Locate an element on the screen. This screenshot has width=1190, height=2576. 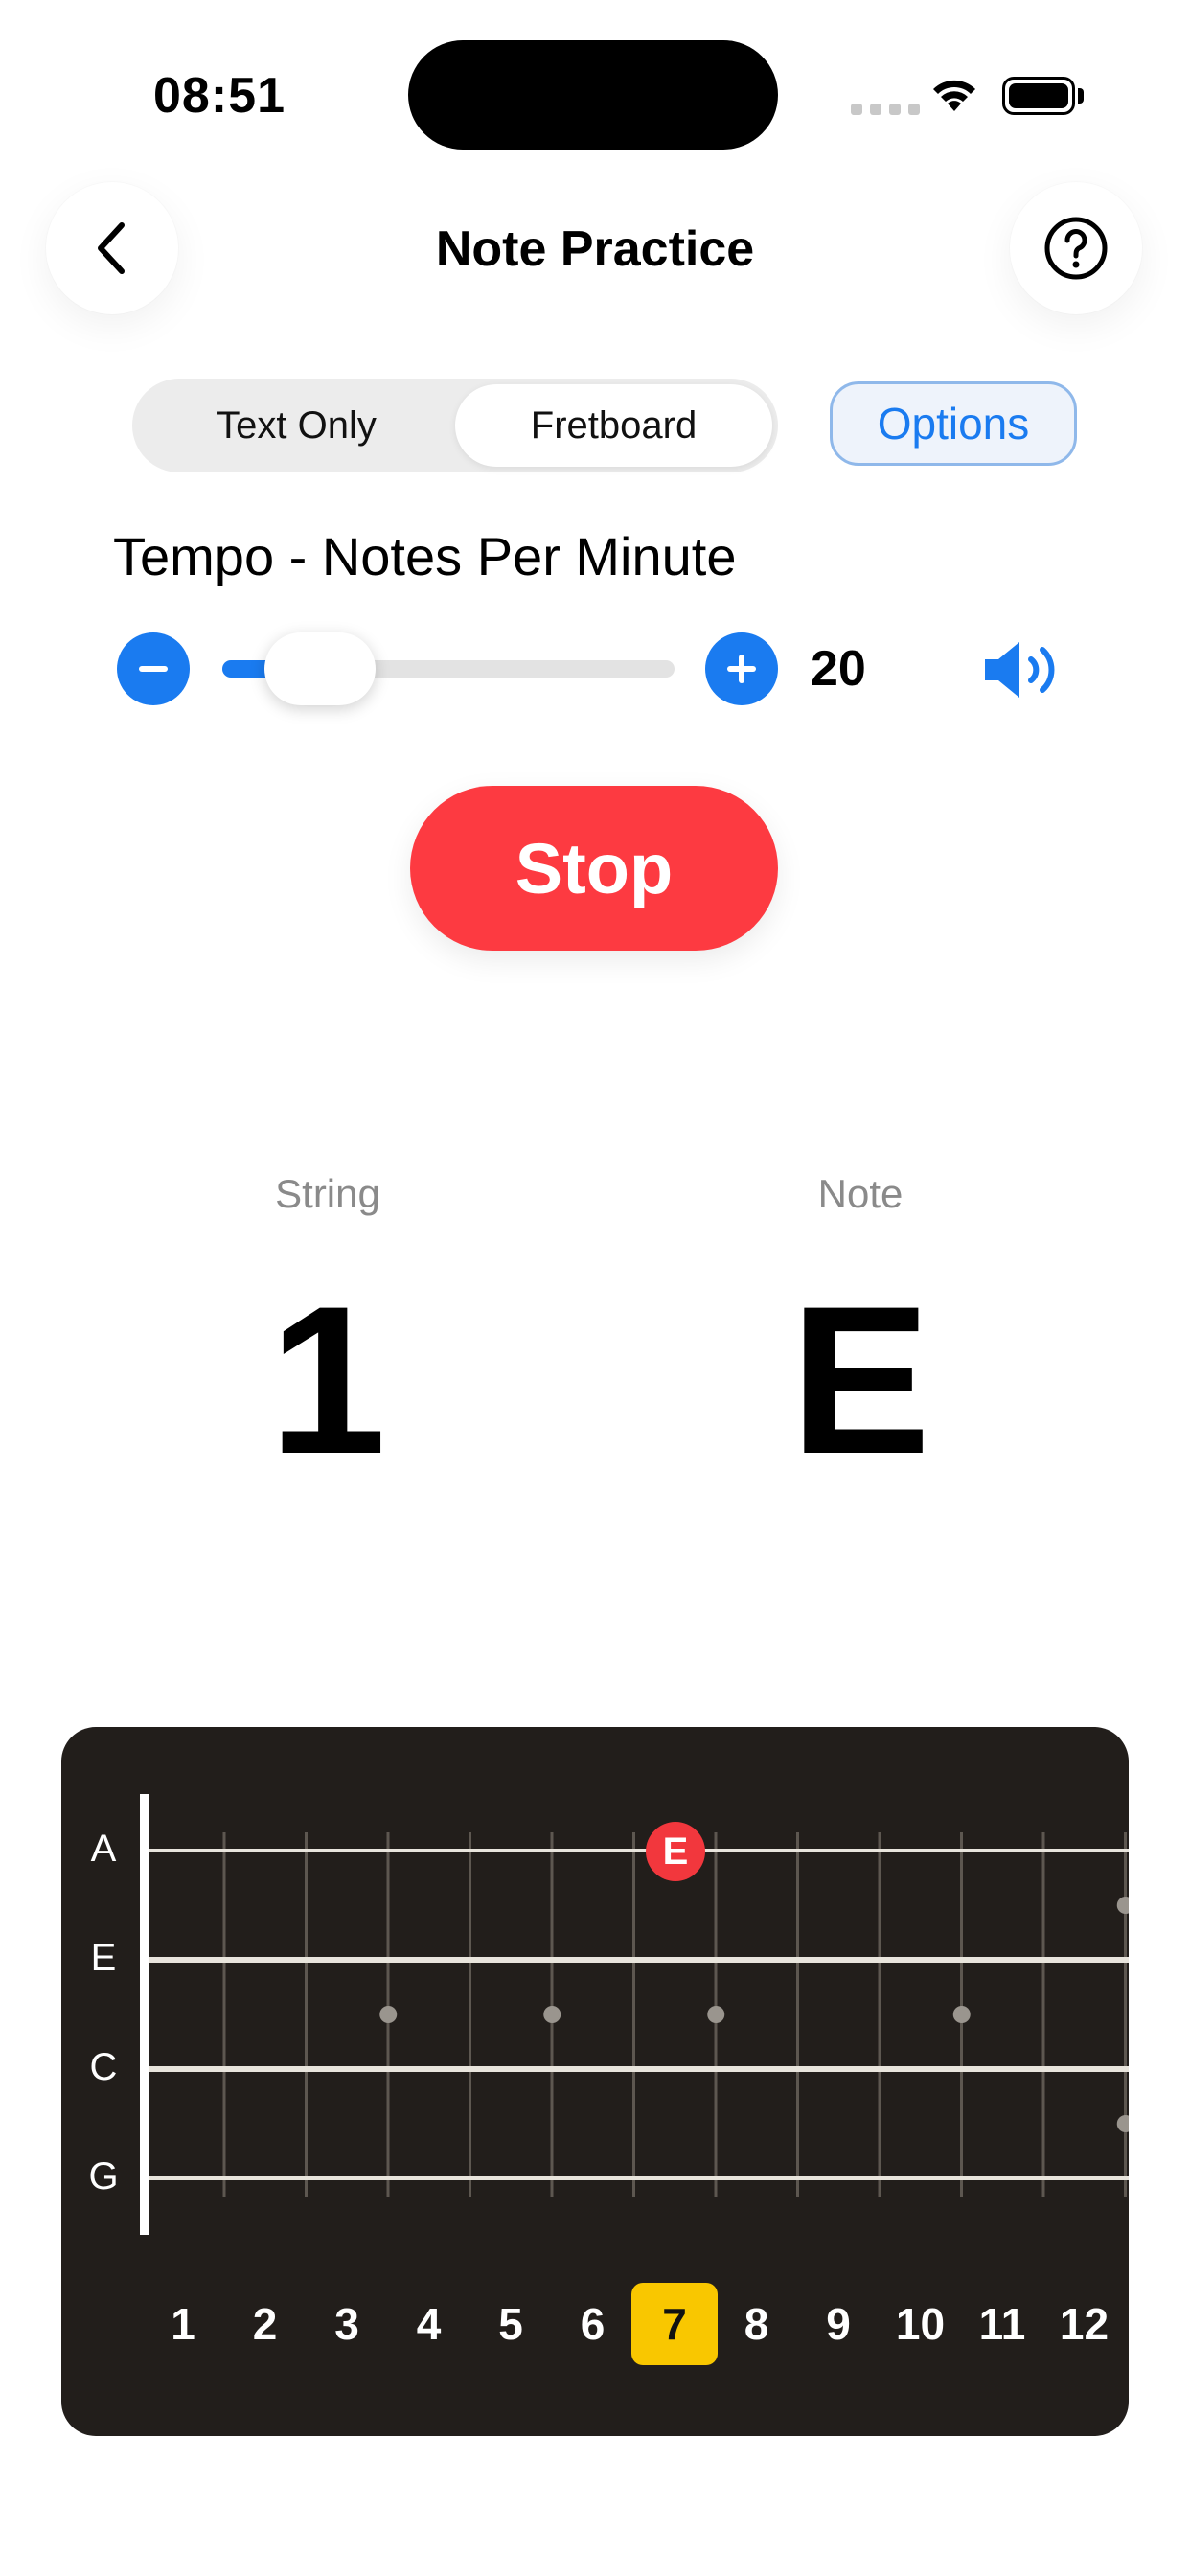
help-button is located at coordinates (1076, 248).